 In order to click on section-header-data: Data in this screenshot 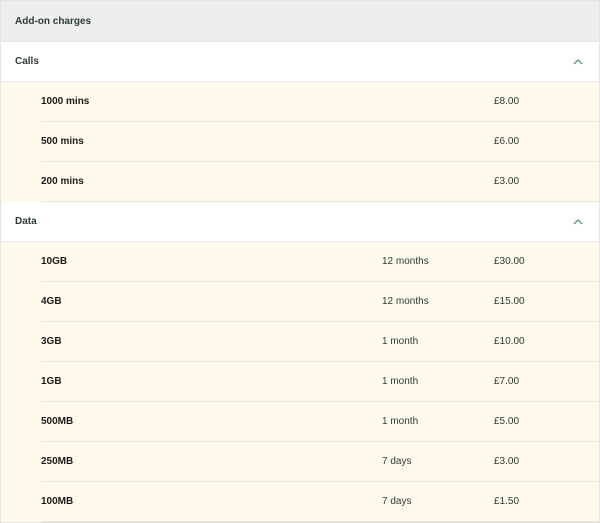, I will do `click(300, 222)`.